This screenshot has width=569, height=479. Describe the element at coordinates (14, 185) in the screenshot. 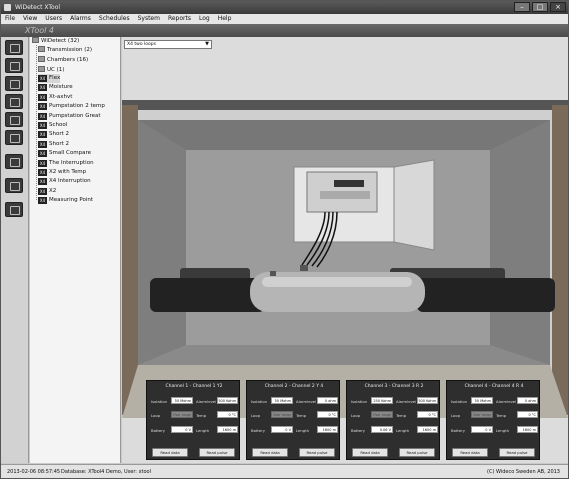

I see `calendar-icon` at that location.